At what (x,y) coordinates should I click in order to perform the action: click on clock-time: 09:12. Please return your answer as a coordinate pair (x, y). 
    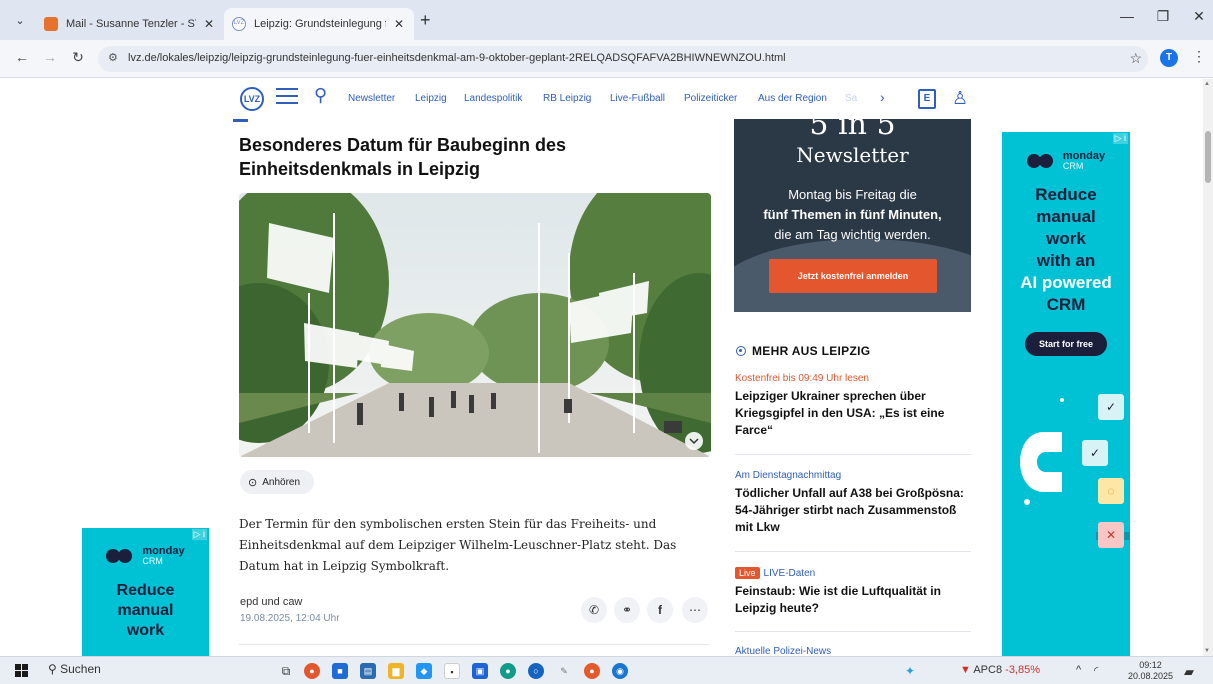
    Looking at the image, I should click on (1150, 665).